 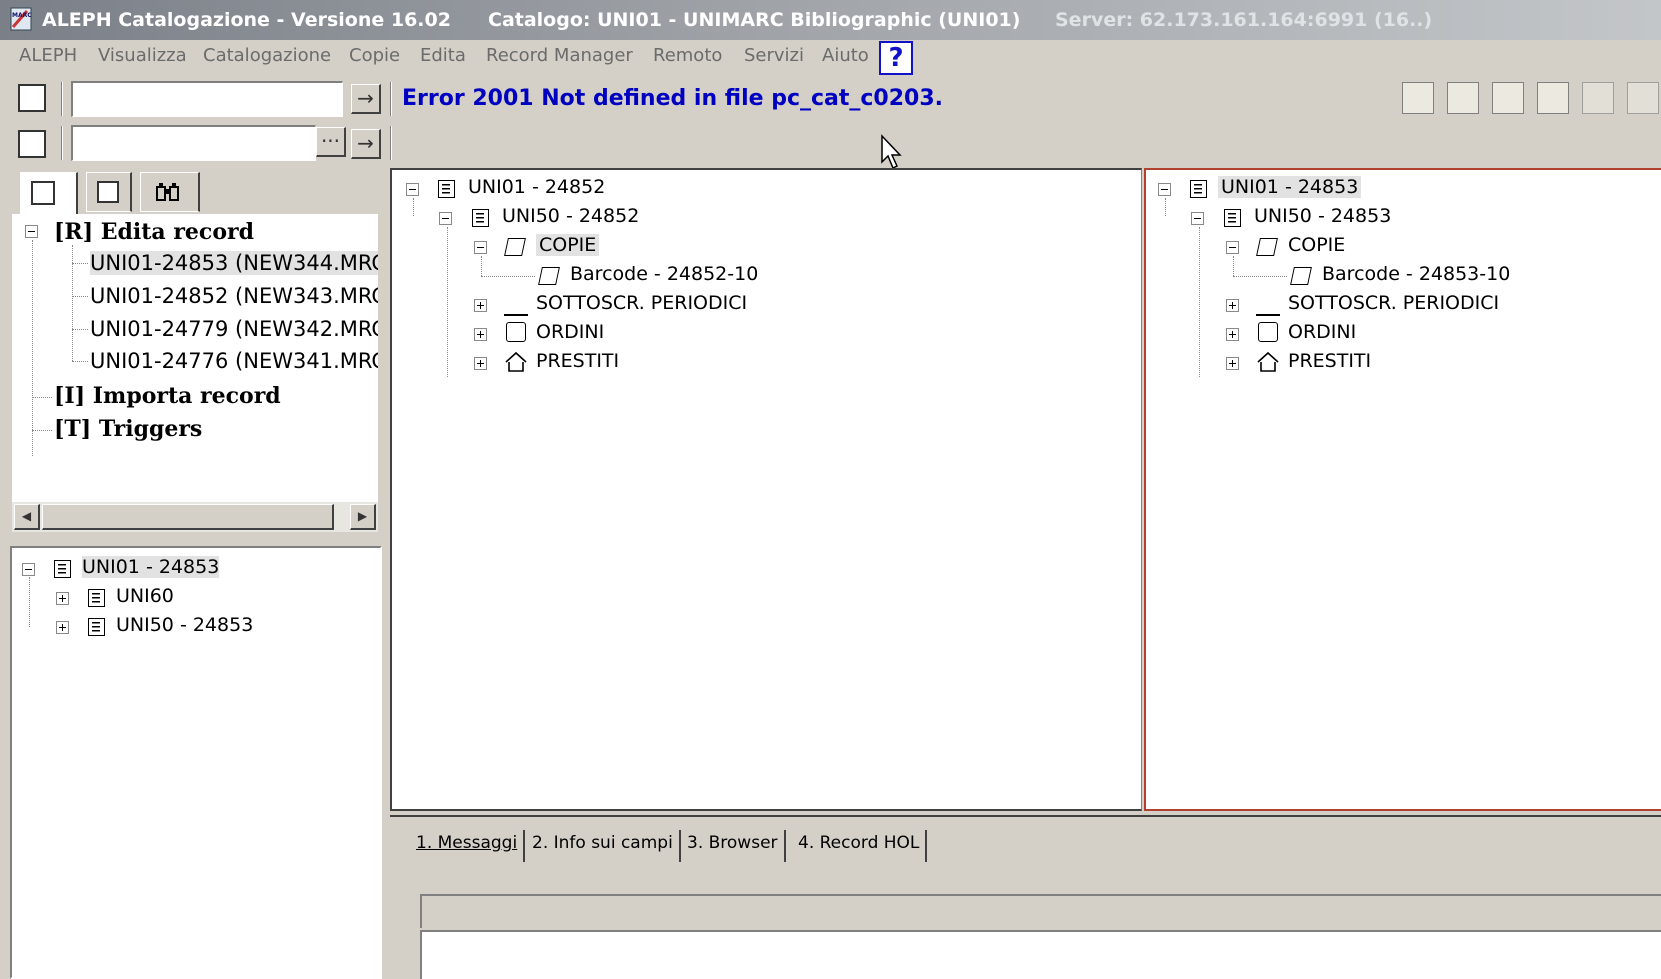 What do you see at coordinates (154, 232) in the screenshot?
I see `edit-record-node: [R] Edita record` at bounding box center [154, 232].